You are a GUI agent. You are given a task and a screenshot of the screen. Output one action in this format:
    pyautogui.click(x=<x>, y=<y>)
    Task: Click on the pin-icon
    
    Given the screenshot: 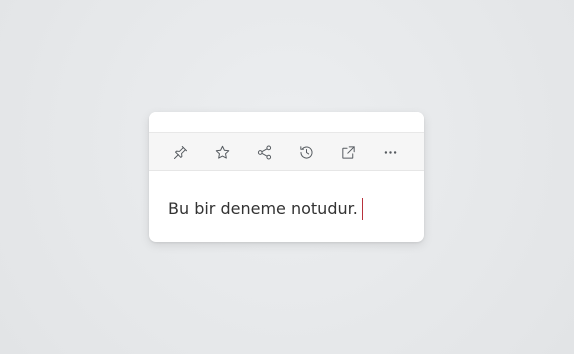 What is the action you would take?
    pyautogui.click(x=180, y=152)
    